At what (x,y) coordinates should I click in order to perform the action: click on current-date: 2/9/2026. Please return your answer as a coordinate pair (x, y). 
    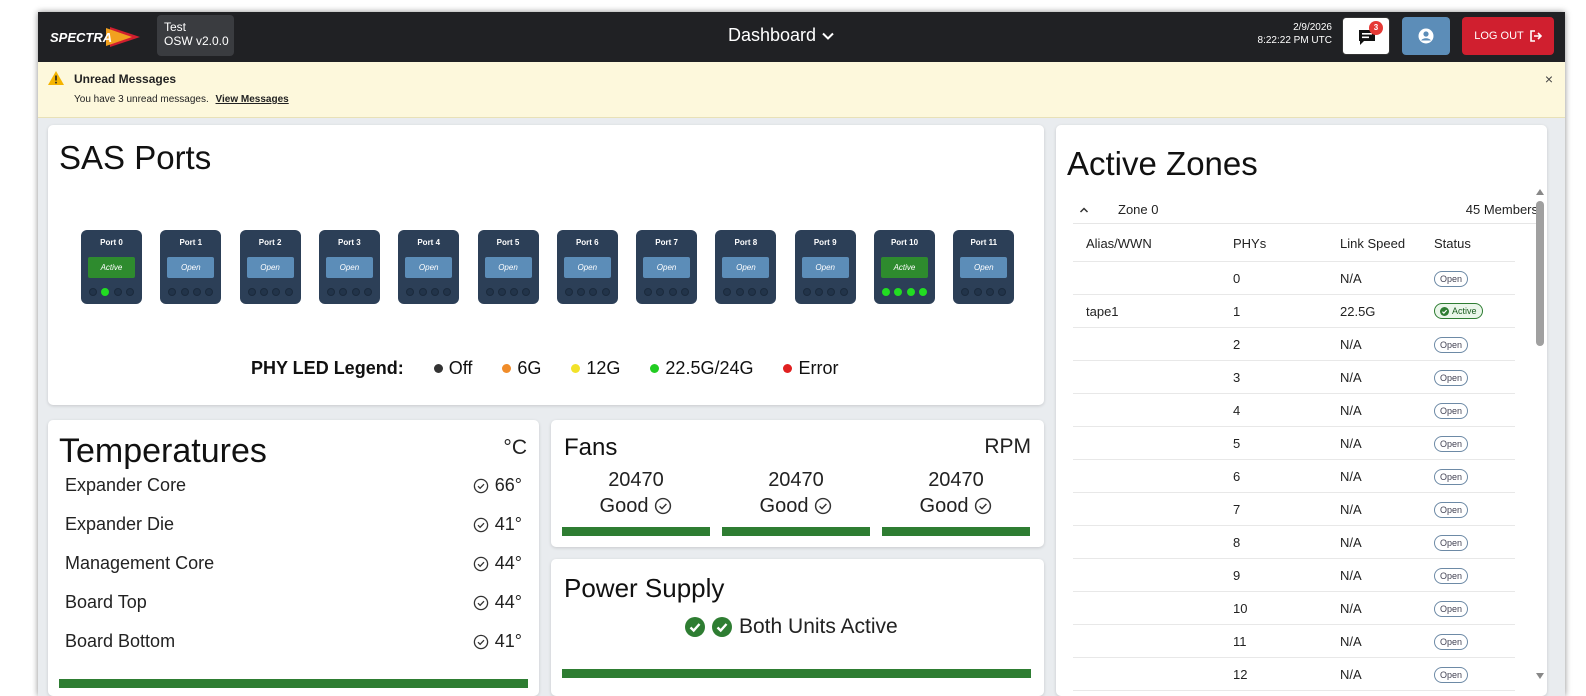
    Looking at the image, I should click on (1312, 27).